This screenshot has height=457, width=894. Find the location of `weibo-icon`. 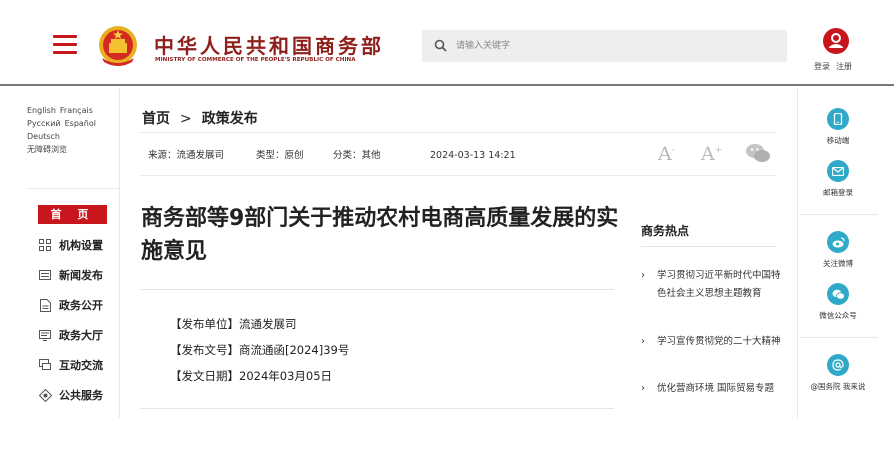

weibo-icon is located at coordinates (838, 242).